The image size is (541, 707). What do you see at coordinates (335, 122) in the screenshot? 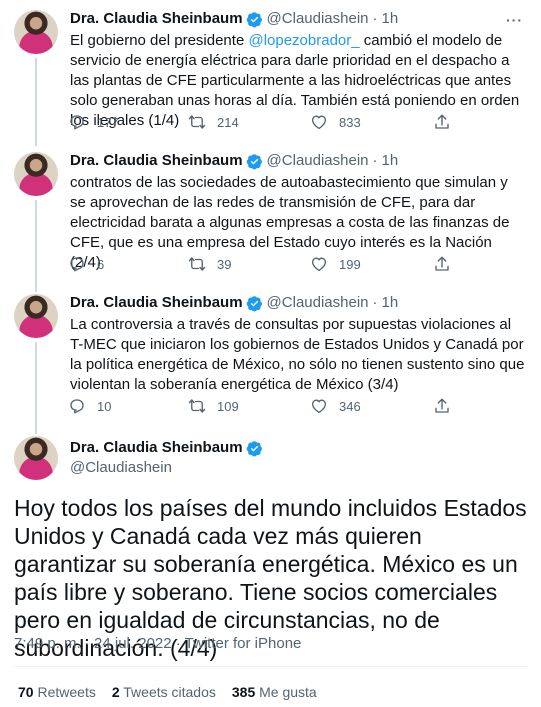
I see `like-button: 833` at bounding box center [335, 122].